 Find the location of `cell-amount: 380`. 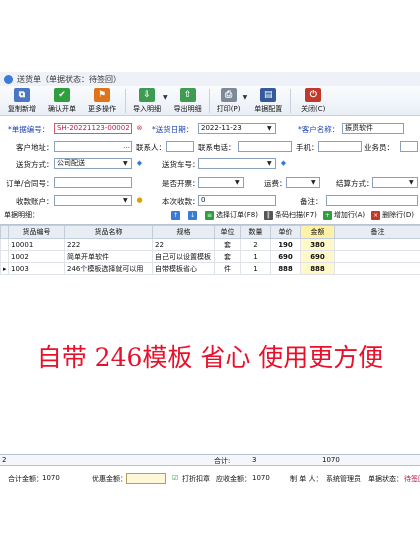

cell-amount: 380 is located at coordinates (317, 244).